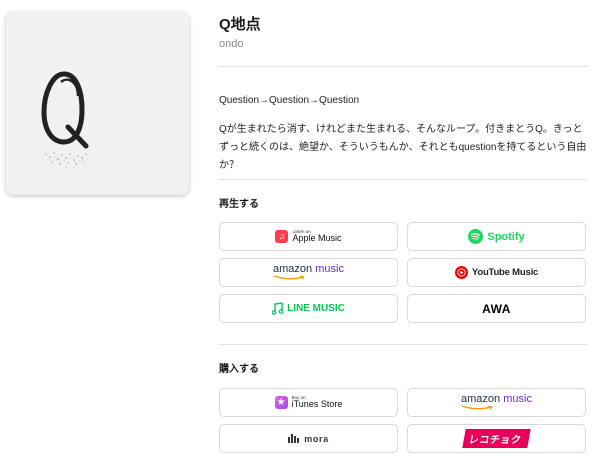 Image resolution: width=600 pixels, height=461 pixels. Describe the element at coordinates (506, 236) in the screenshot. I see `spotify-label: Spotify` at that location.